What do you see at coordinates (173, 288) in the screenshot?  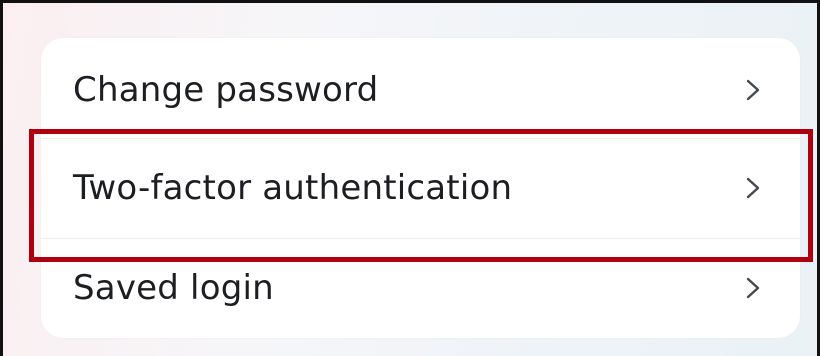 I see `saved-login-label: Saved login` at bounding box center [173, 288].